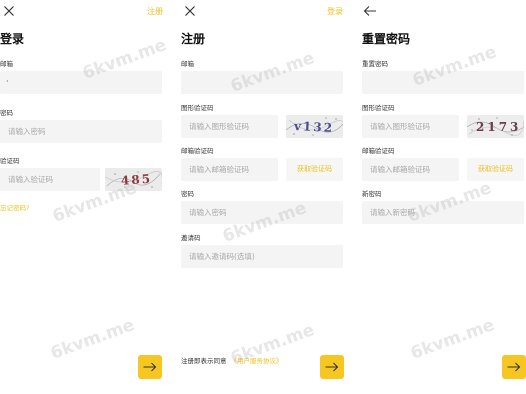  I want to click on captcha-image: v132, so click(314, 126).